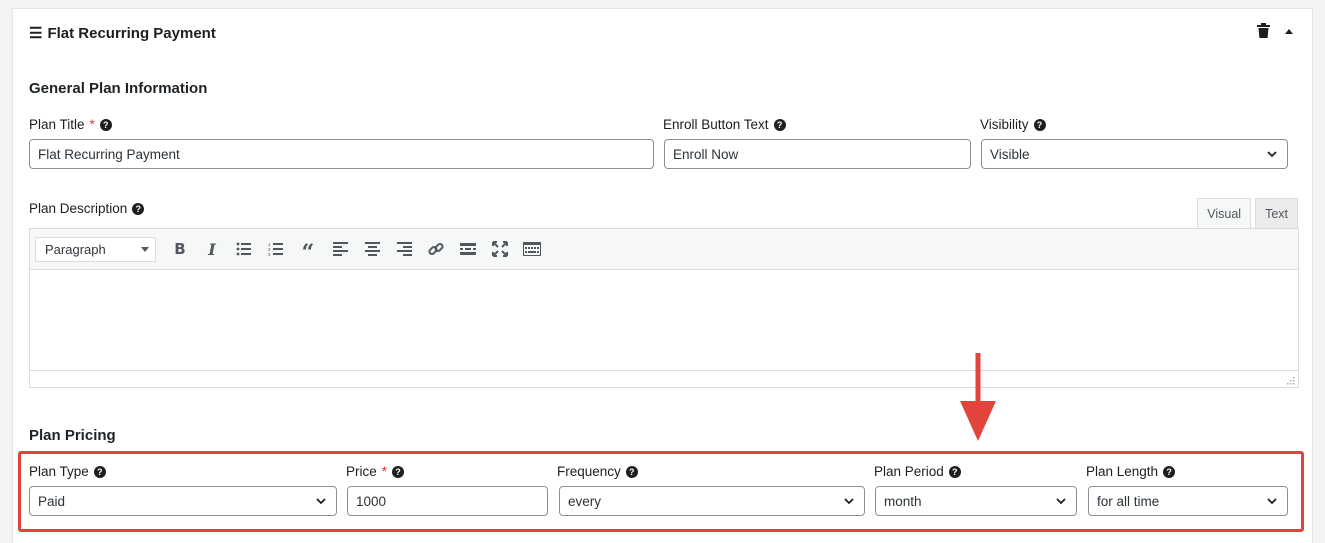  I want to click on blockquote-icon: “, so click(308, 249).